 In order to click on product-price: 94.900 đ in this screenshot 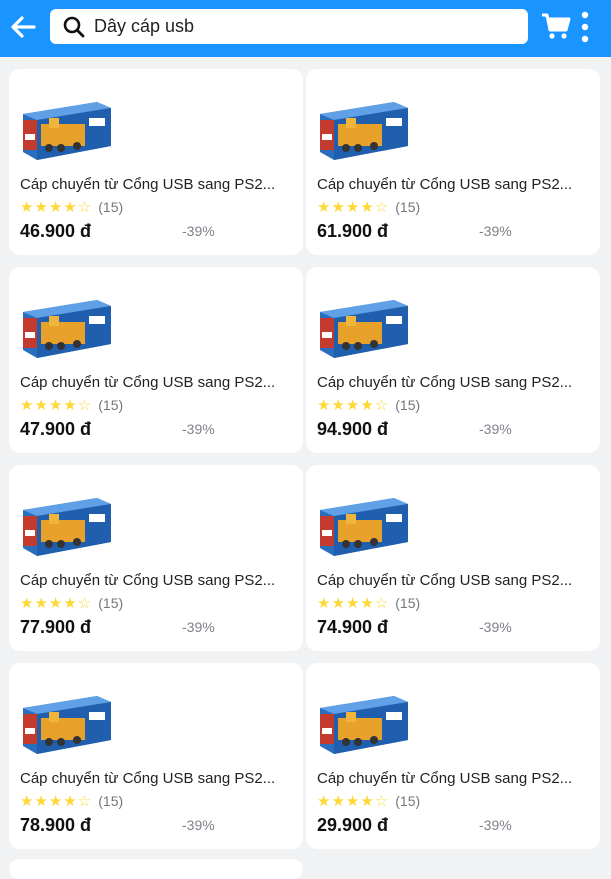, I will do `click(353, 429)`.